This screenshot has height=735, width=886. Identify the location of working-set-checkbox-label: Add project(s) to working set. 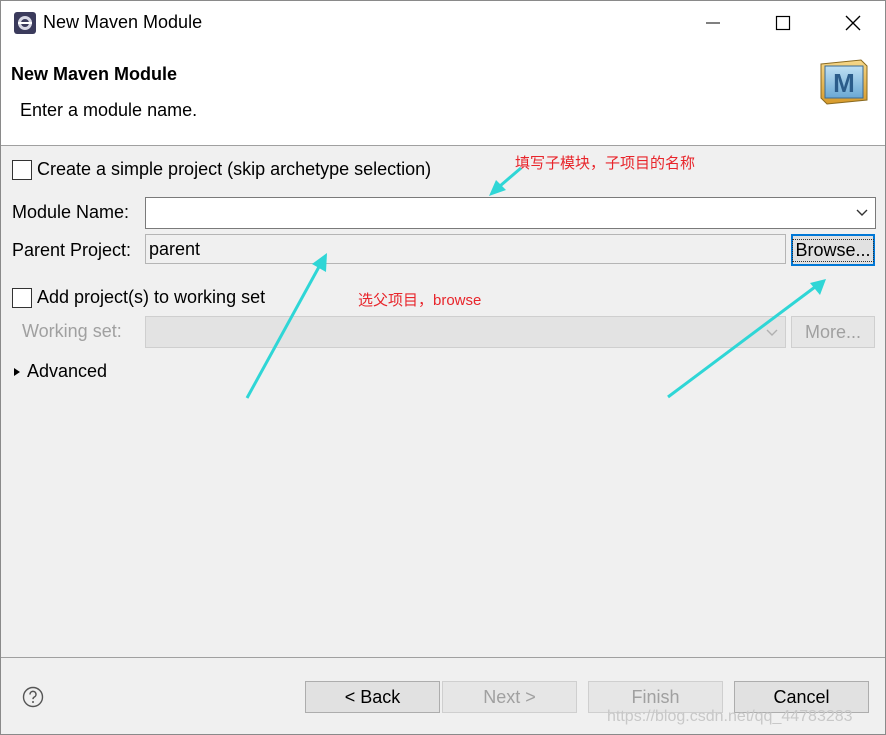
(151, 297).